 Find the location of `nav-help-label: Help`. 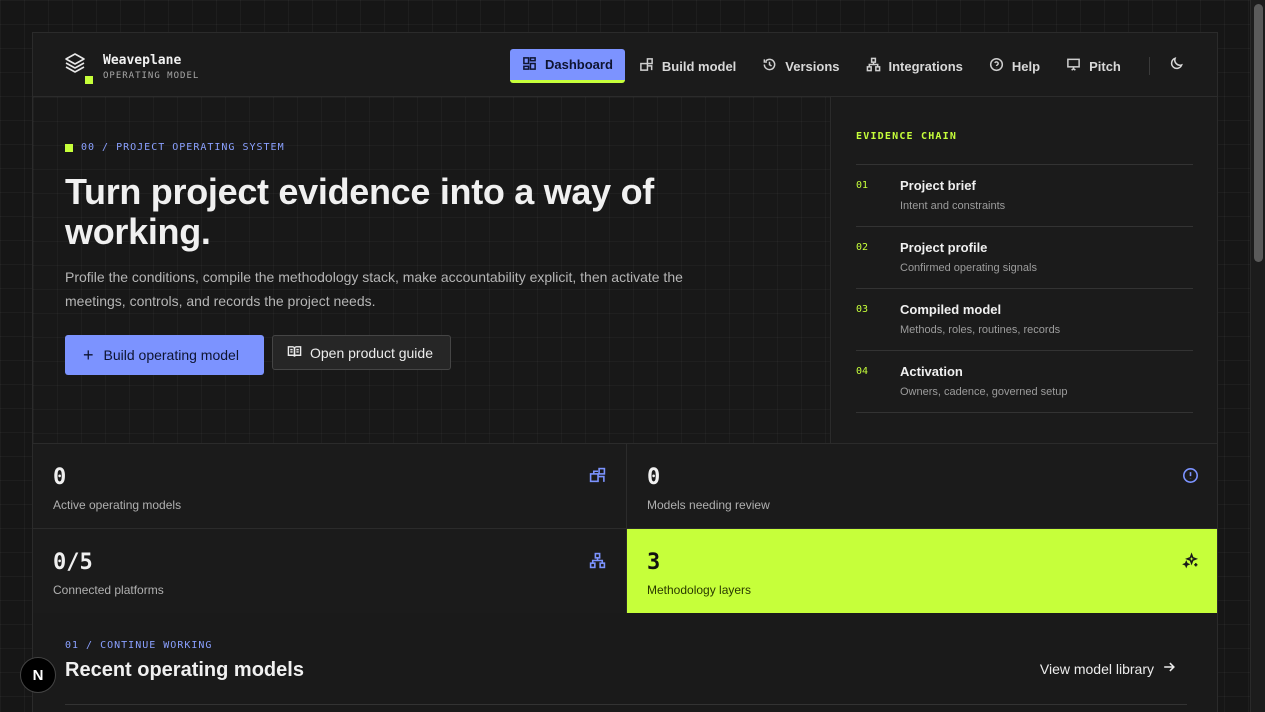

nav-help-label: Help is located at coordinates (1026, 66).